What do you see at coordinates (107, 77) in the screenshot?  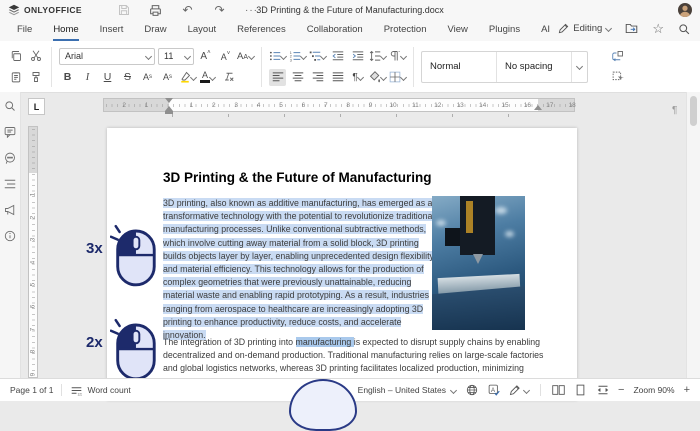 I see `underline-button: U` at bounding box center [107, 77].